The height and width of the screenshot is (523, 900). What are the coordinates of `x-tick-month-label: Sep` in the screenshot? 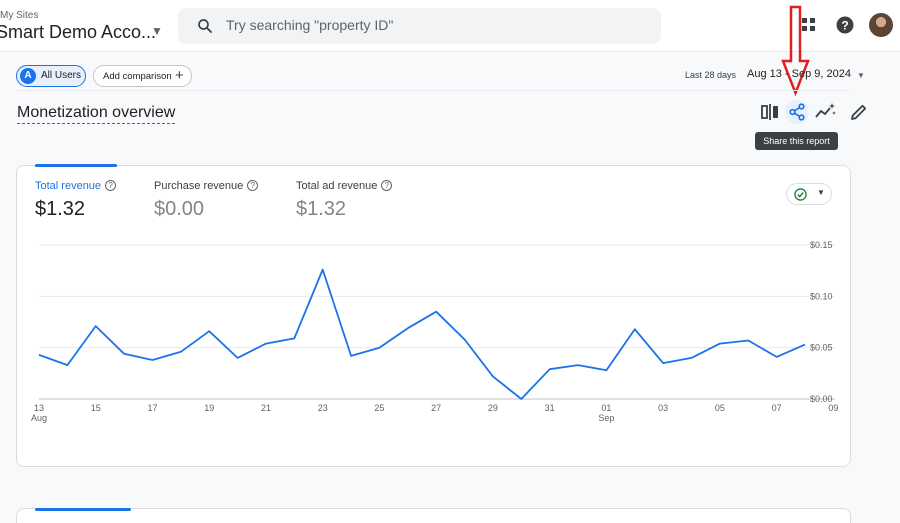 It's located at (606, 418).